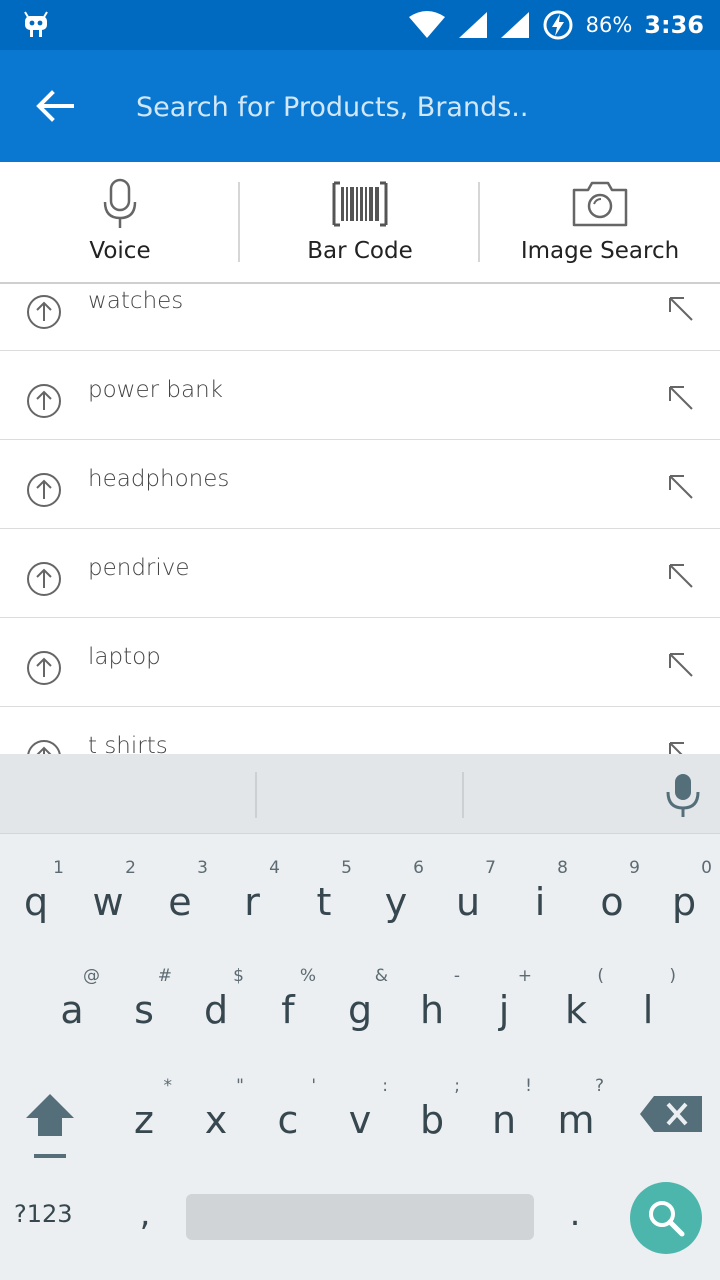 This screenshot has height=1280, width=720. I want to click on key-w: 2w, so click(108, 900).